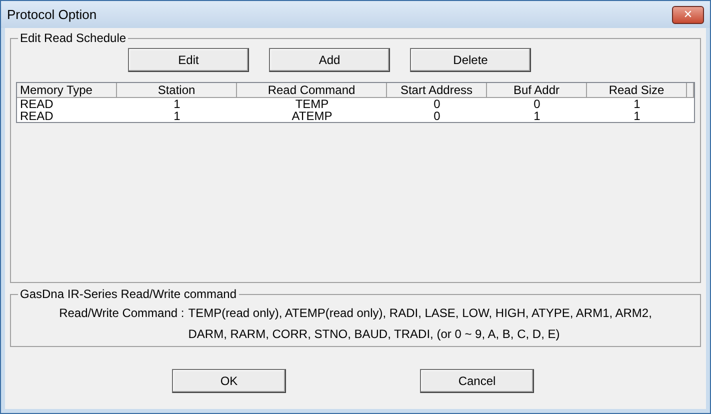 Image resolution: width=711 pixels, height=414 pixels. I want to click on toolbar-button: Delete, so click(470, 60).